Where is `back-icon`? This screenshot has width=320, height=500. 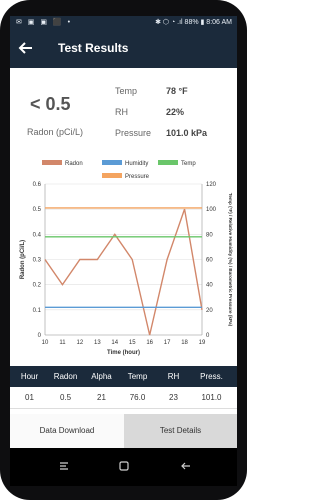
back-icon is located at coordinates (186, 466).